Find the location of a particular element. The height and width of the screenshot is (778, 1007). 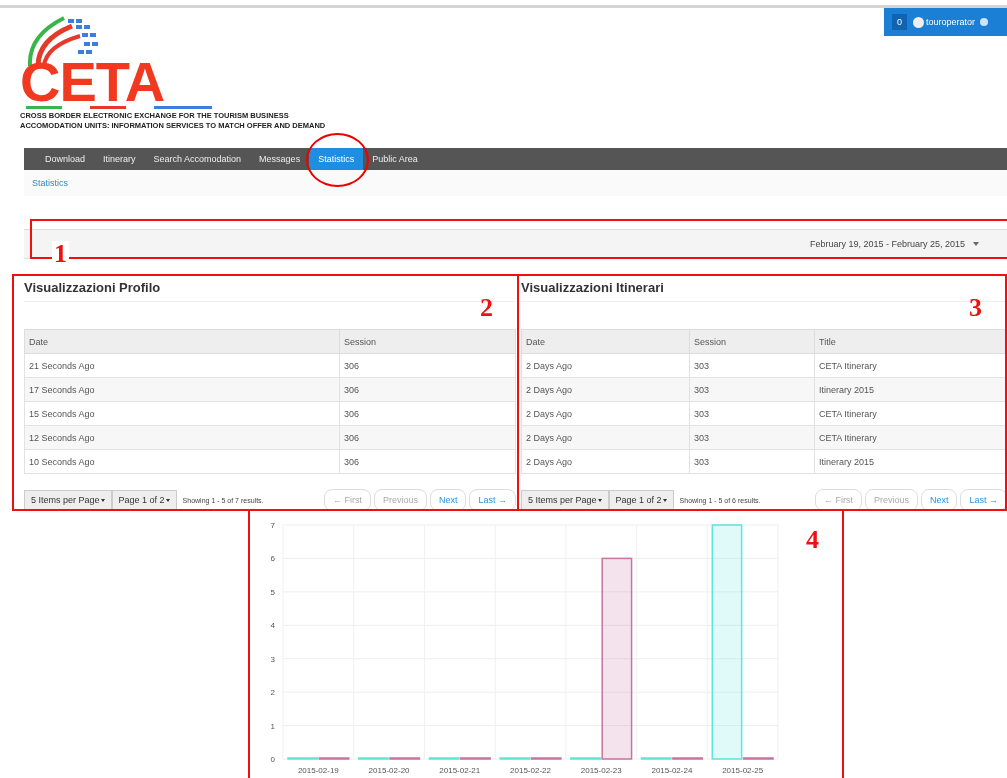

table-cell: Itinerary 2015 is located at coordinates (910, 389).